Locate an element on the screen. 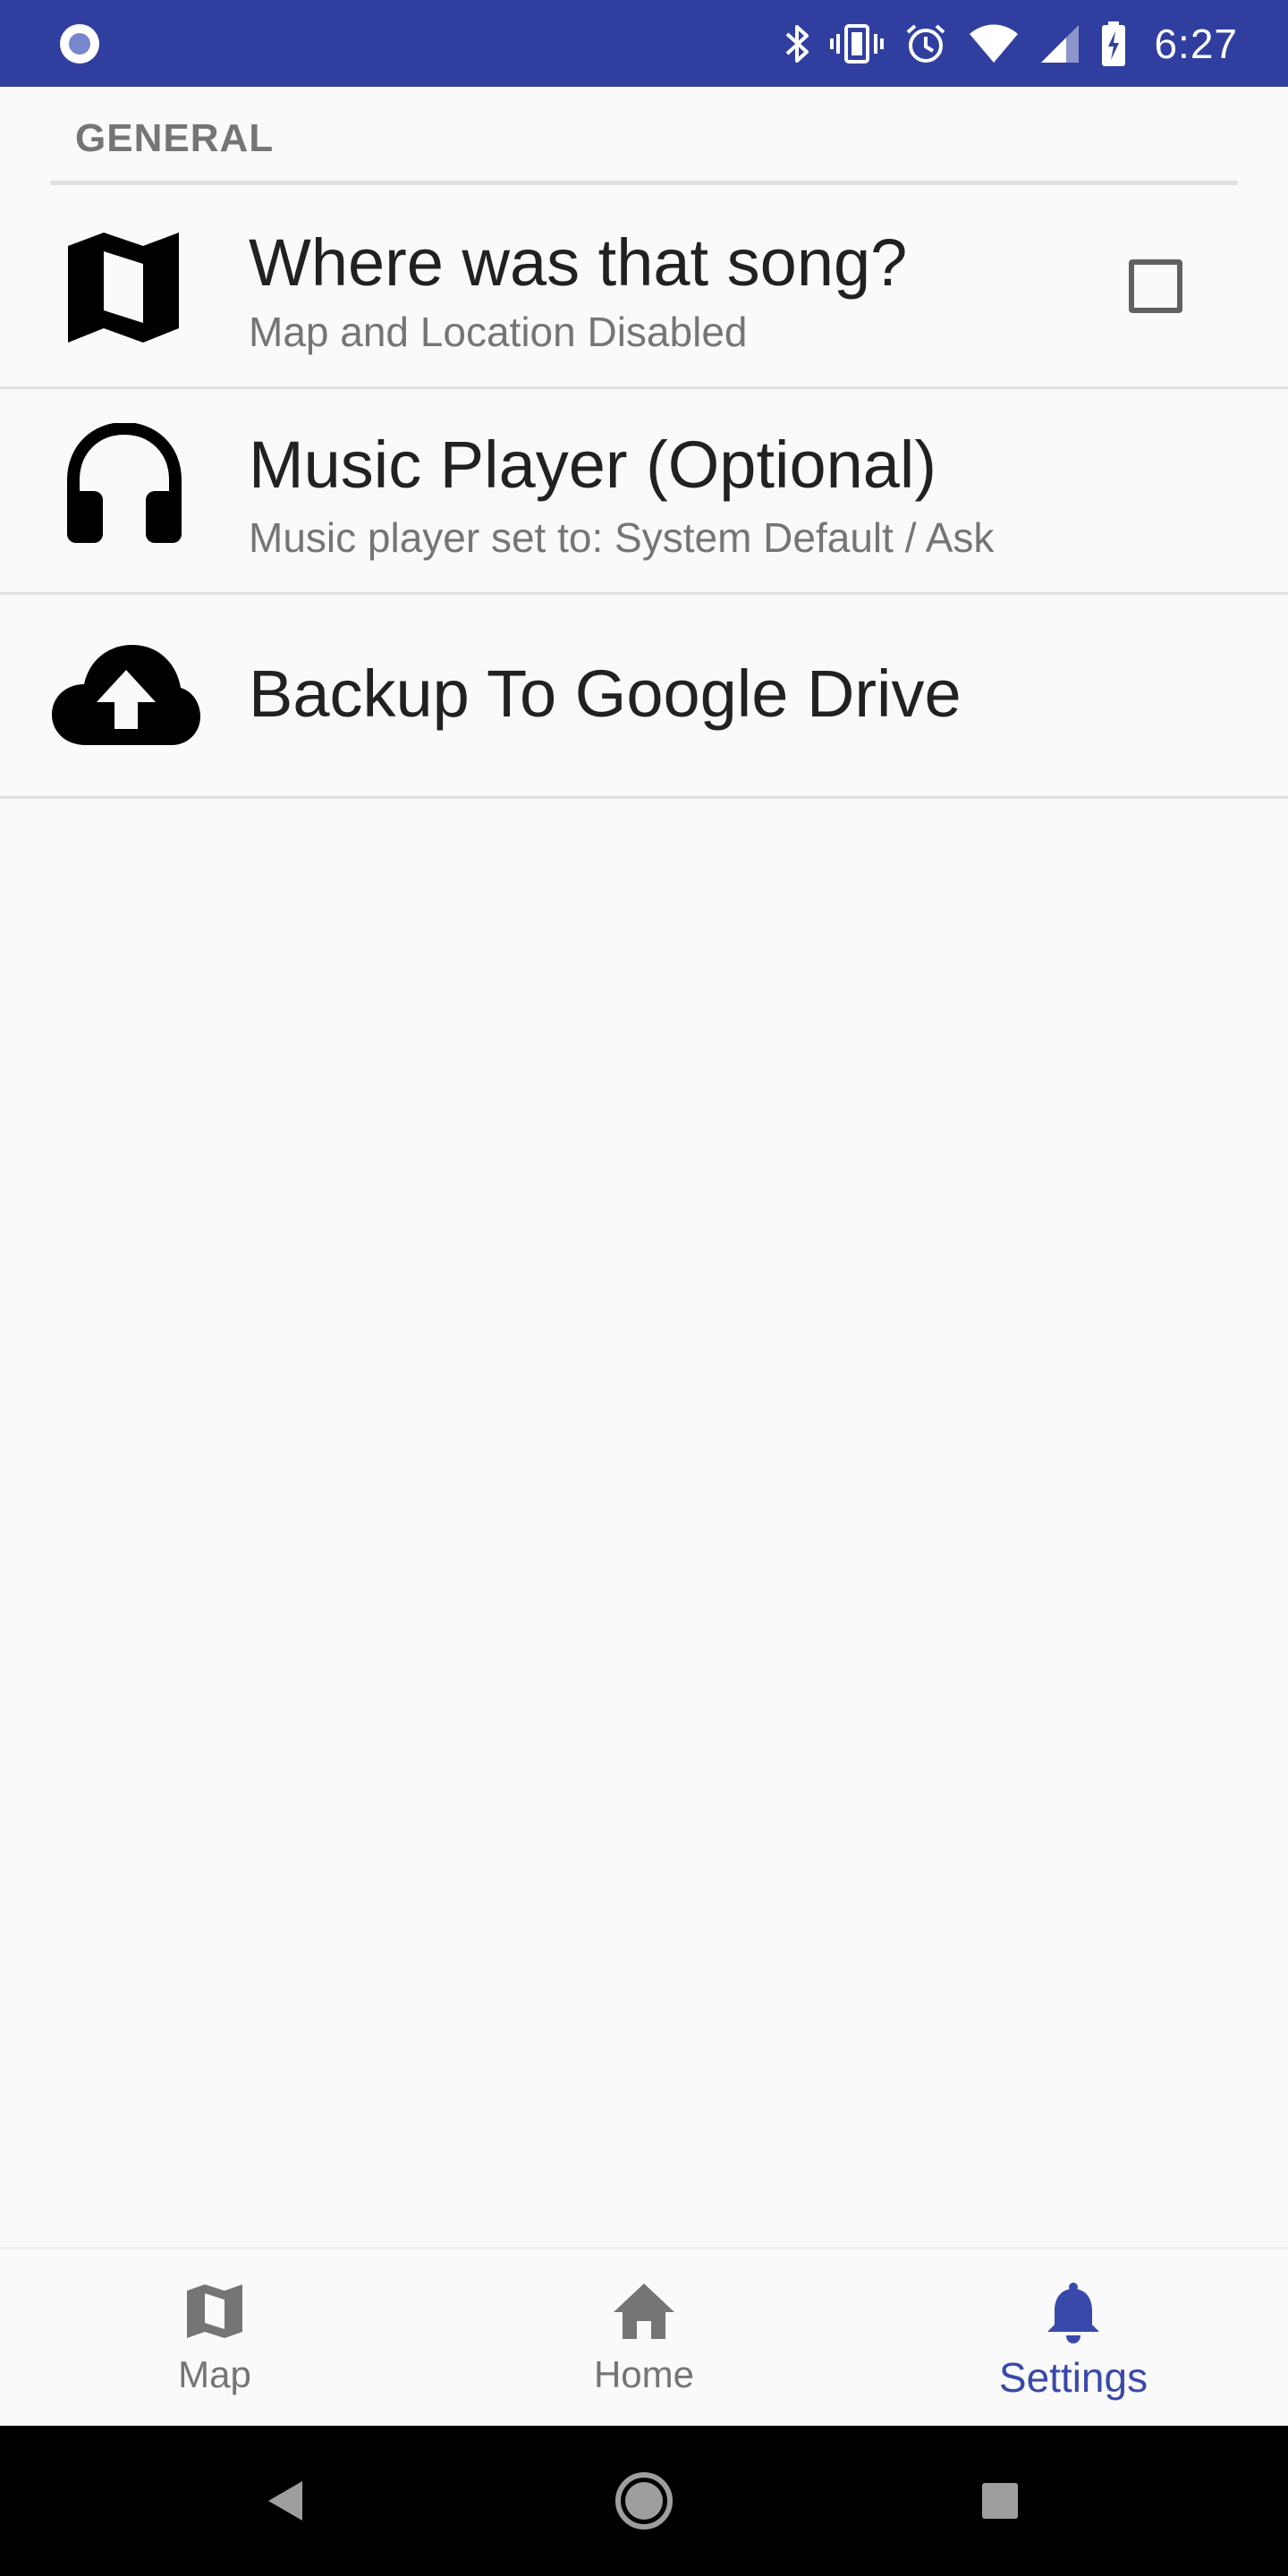  nav-item-home: Home is located at coordinates (644, 2339).